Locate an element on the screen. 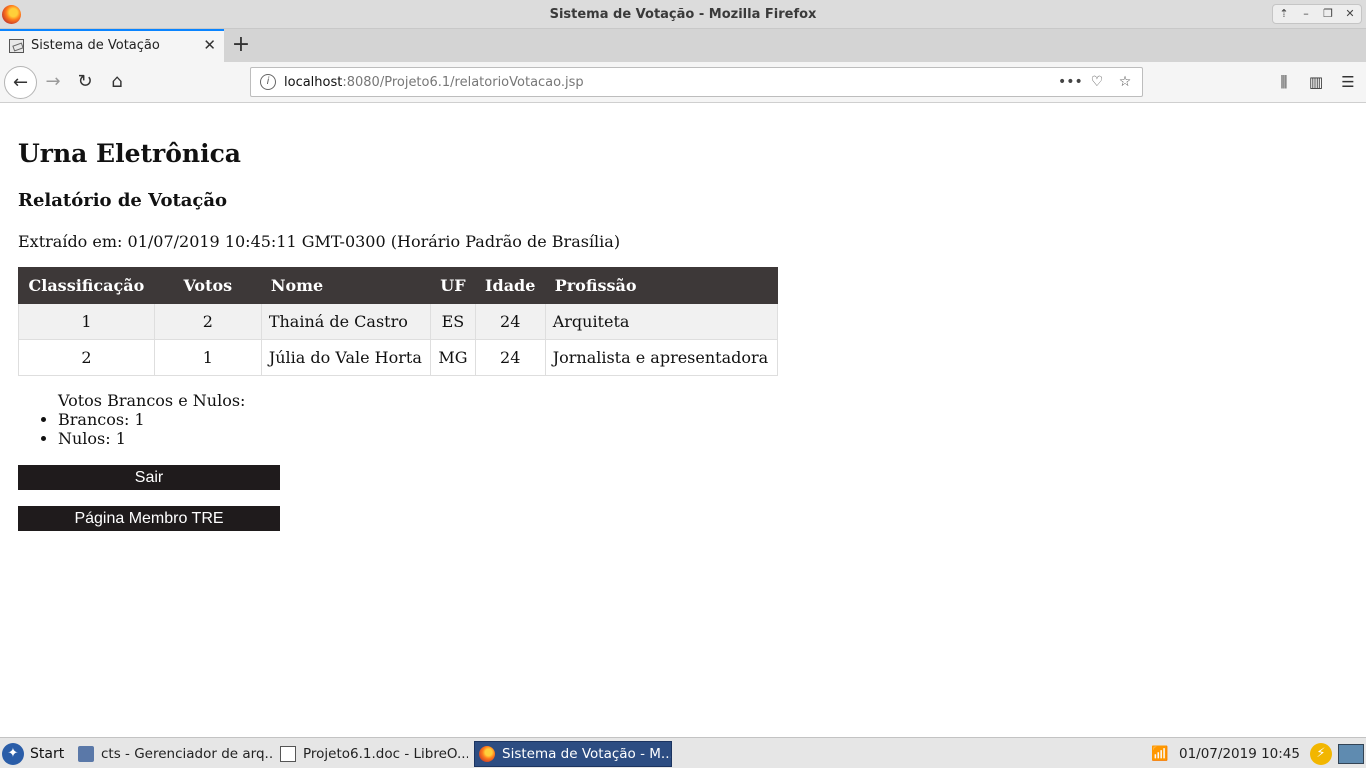  start-button: ✦ Start is located at coordinates (33, 753).